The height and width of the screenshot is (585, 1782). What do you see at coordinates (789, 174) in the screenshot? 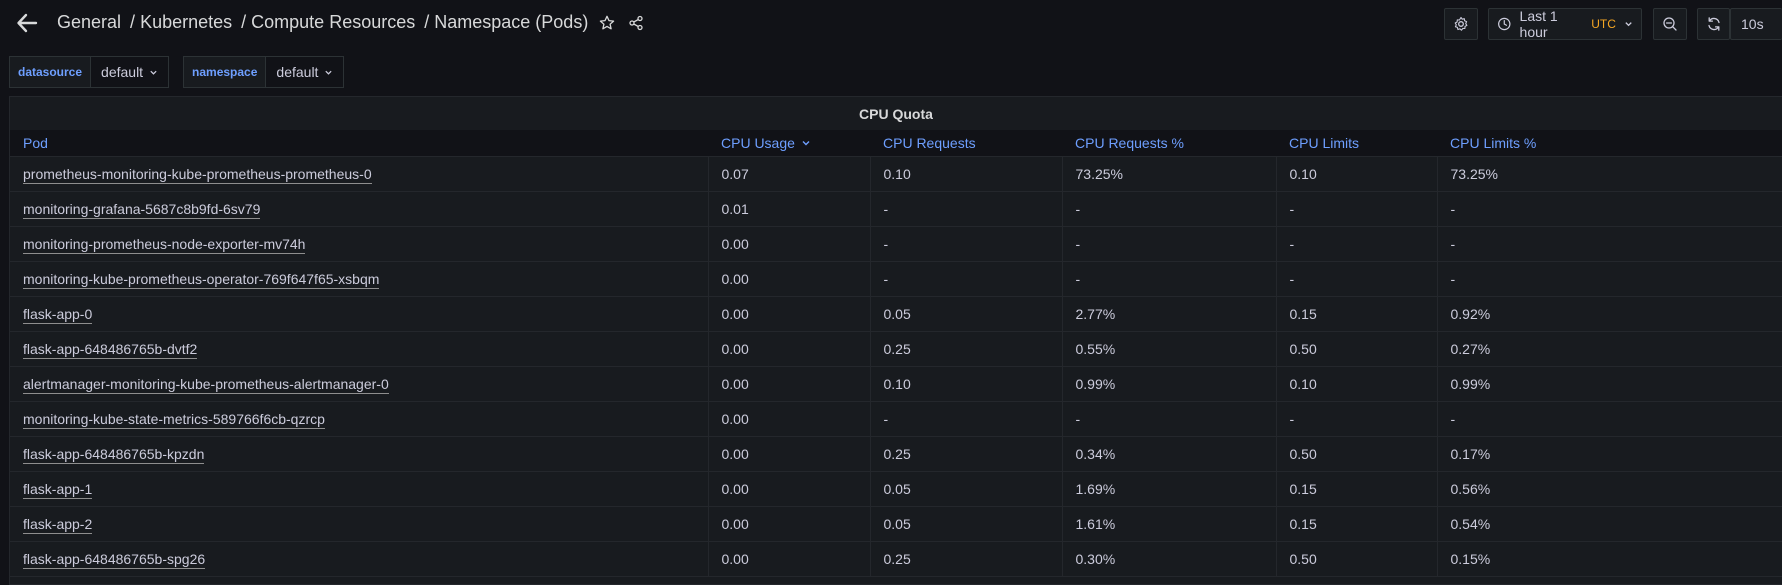
I see `cpu-usage-cell: 0.07` at bounding box center [789, 174].